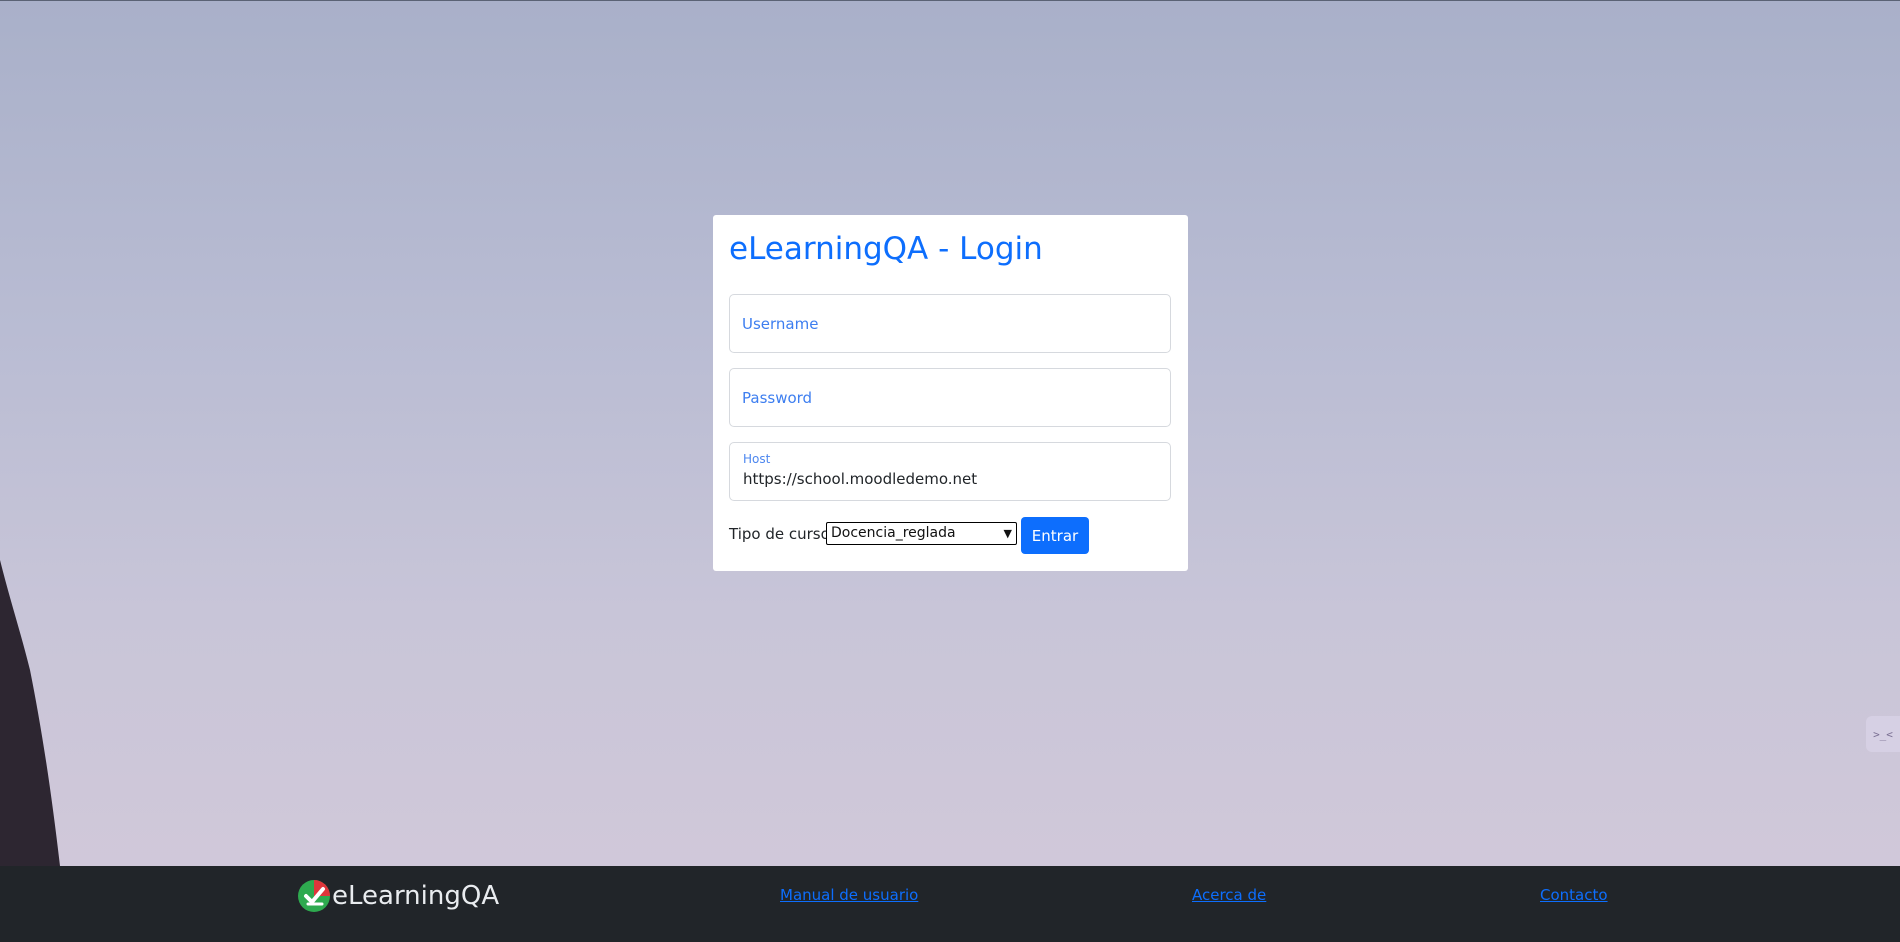 Image resolution: width=1900 pixels, height=942 pixels. I want to click on host-label: Host, so click(757, 459).